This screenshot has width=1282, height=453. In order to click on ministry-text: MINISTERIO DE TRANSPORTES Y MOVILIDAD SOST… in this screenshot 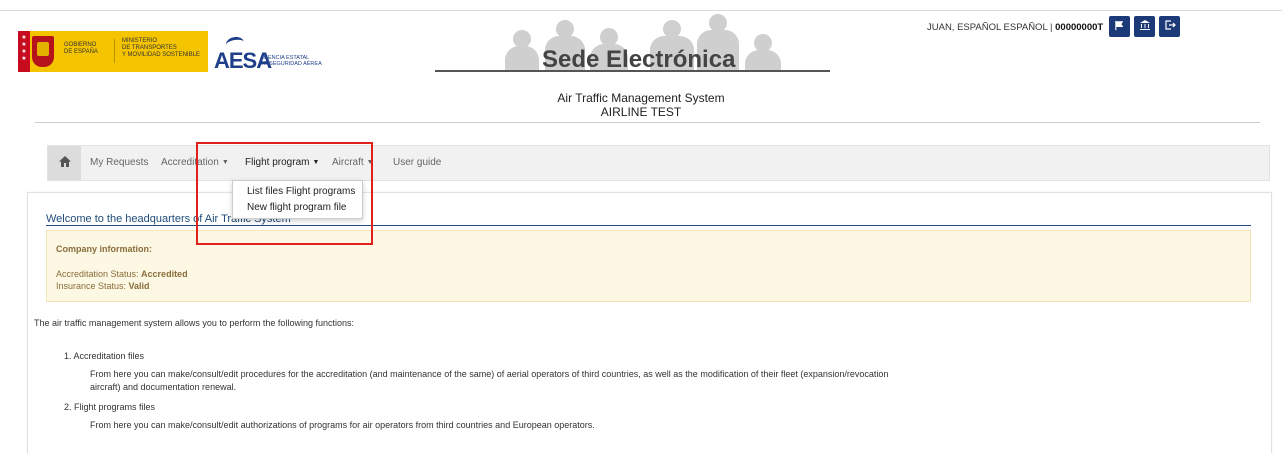, I will do `click(161, 48)`.